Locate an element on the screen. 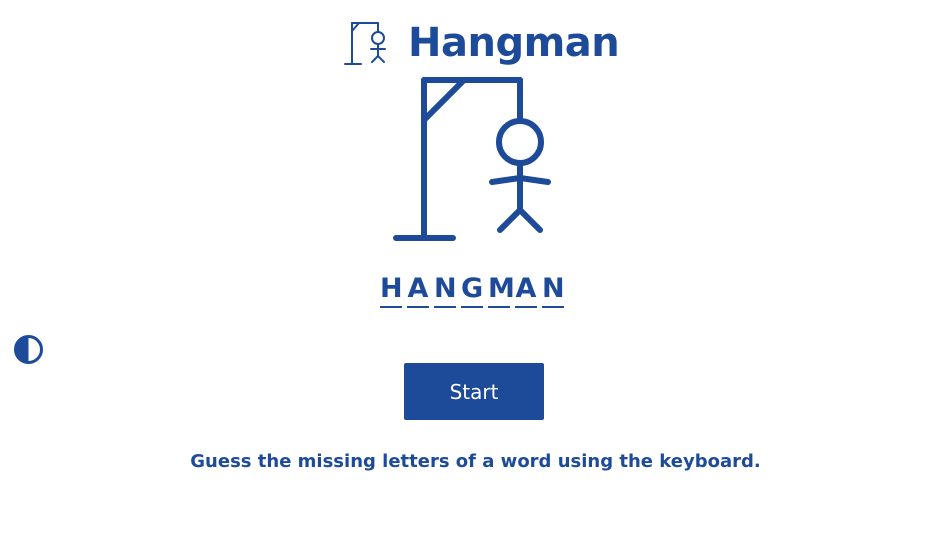  header: Hangman is located at coordinates (481, 43).